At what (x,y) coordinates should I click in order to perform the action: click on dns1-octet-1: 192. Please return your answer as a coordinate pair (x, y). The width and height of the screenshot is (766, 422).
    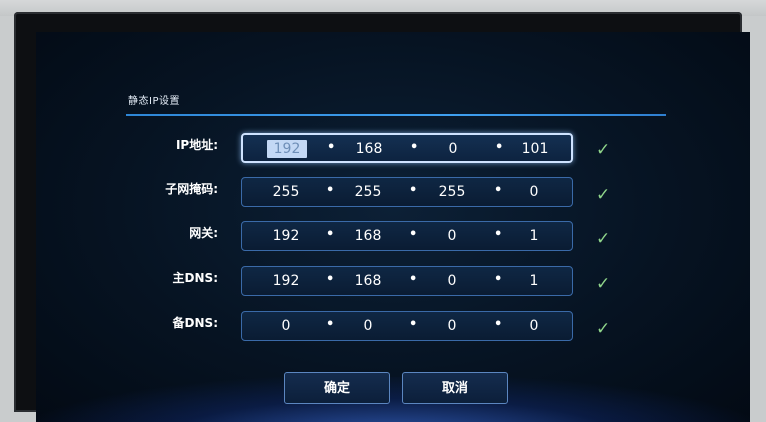
    Looking at the image, I should click on (286, 281).